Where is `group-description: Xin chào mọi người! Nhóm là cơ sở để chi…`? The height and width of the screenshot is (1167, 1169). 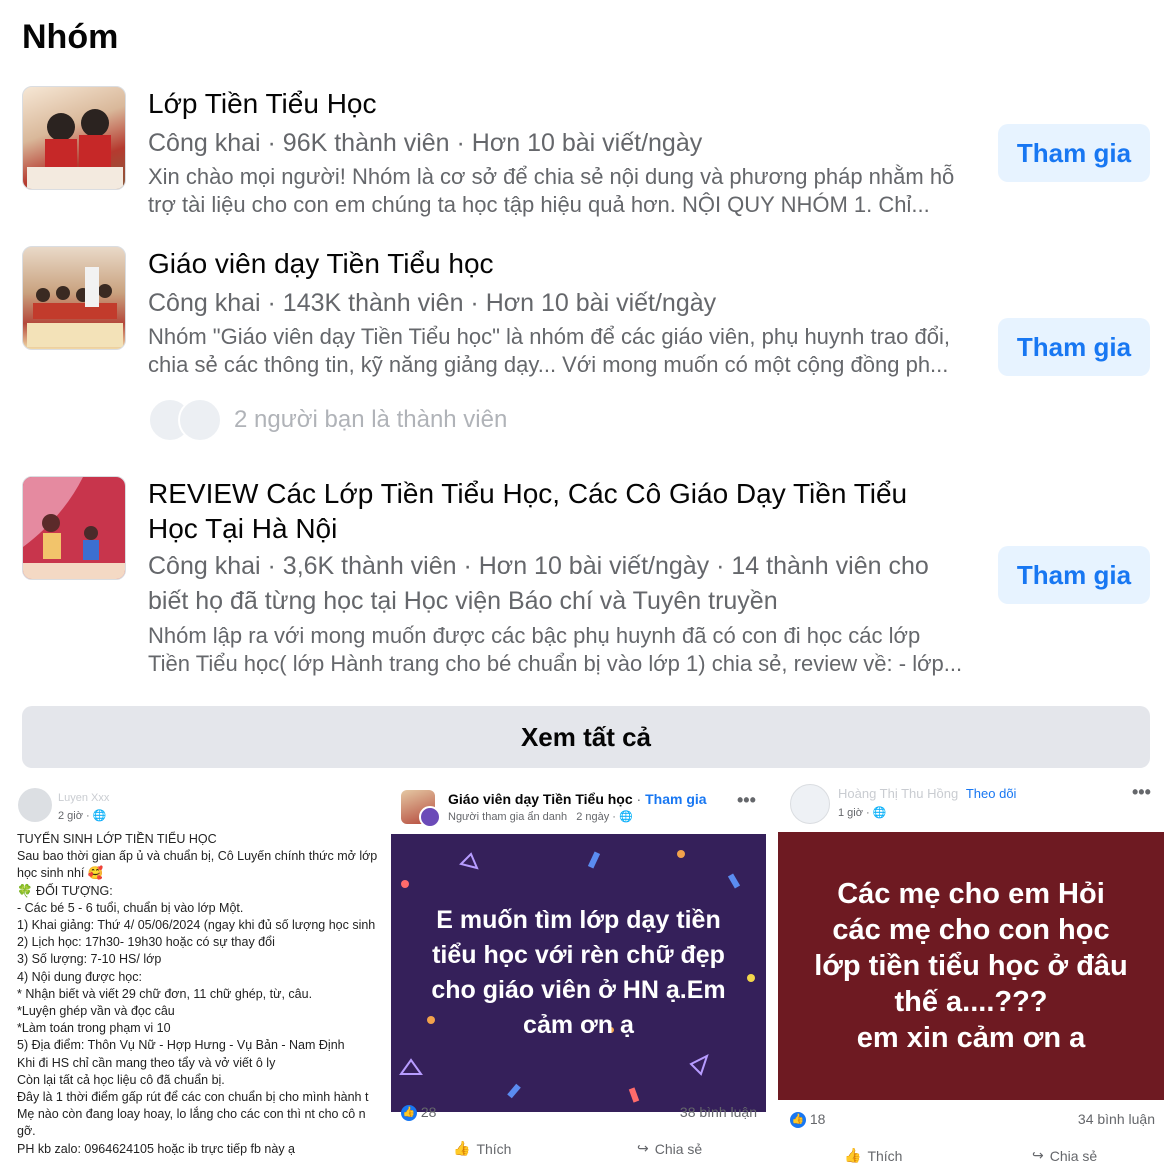 group-description: Xin chào mọi người! Nhóm là cơ sở để chi… is located at coordinates (551, 176).